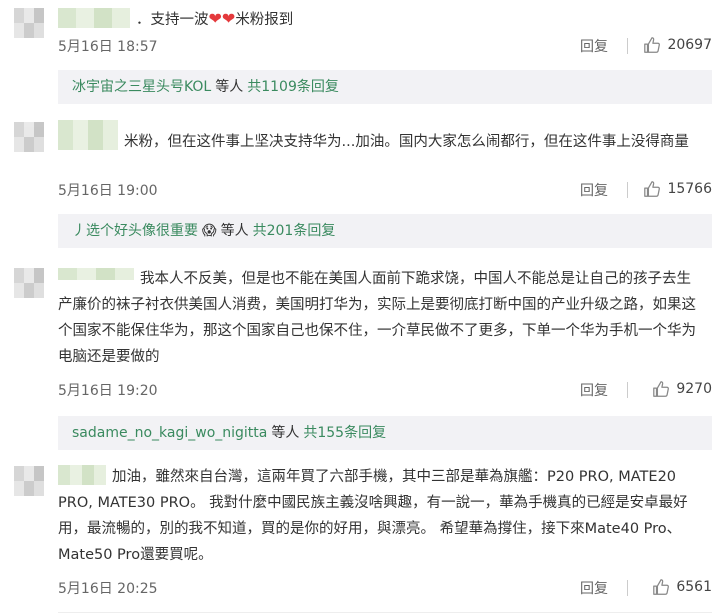  What do you see at coordinates (385, 231) in the screenshot?
I see `sub-replies-summary: 丿选个好头像很重要 😱 等人 共201条回复` at bounding box center [385, 231].